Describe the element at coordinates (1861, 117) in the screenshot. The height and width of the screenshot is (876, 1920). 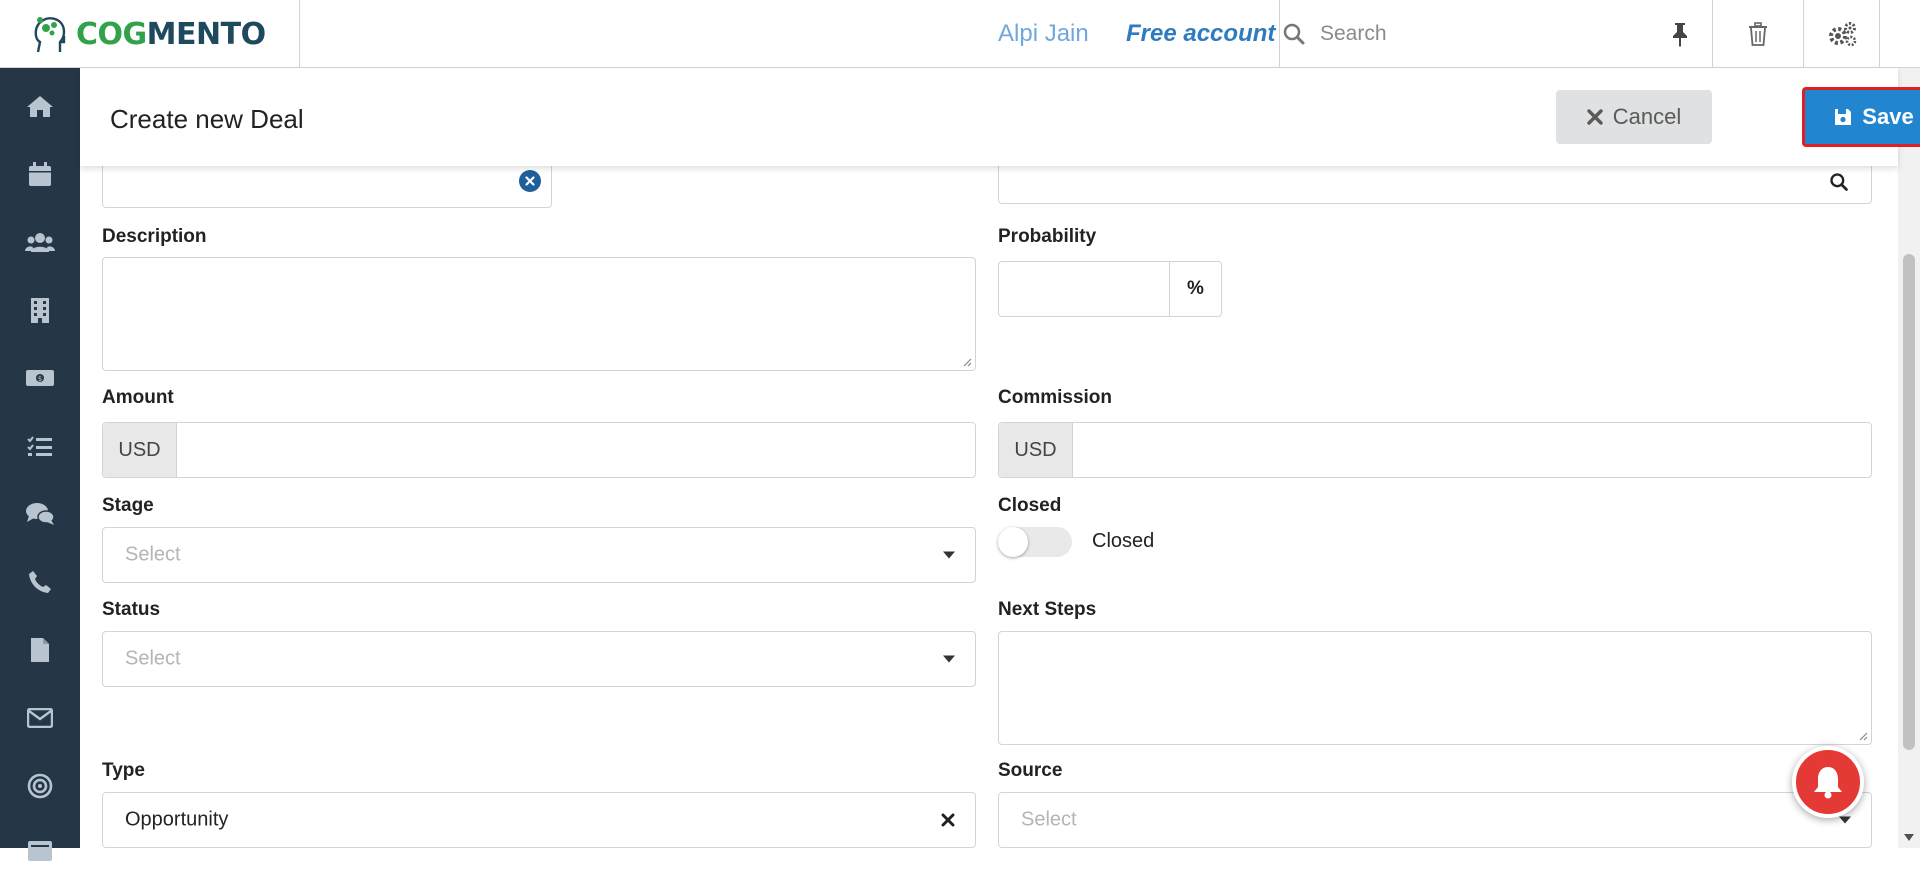
I see `save-button: Save` at that location.